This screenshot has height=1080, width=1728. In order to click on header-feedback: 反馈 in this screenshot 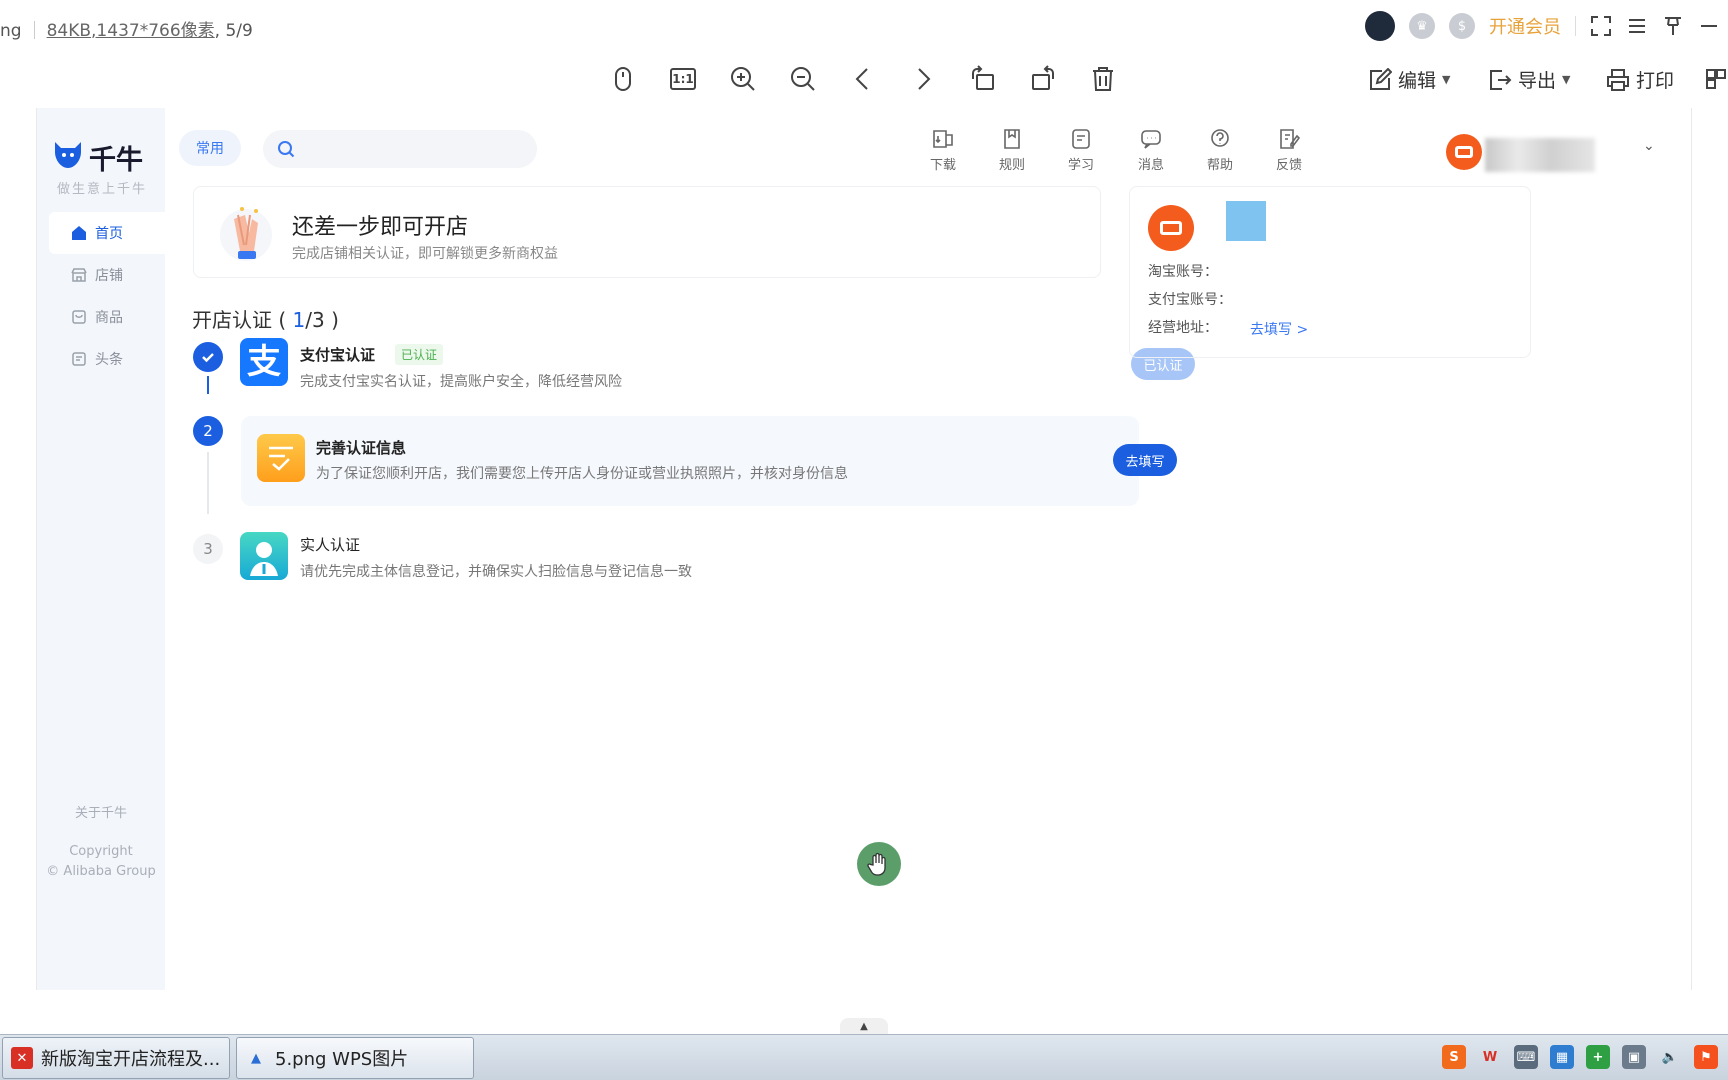, I will do `click(1289, 150)`.